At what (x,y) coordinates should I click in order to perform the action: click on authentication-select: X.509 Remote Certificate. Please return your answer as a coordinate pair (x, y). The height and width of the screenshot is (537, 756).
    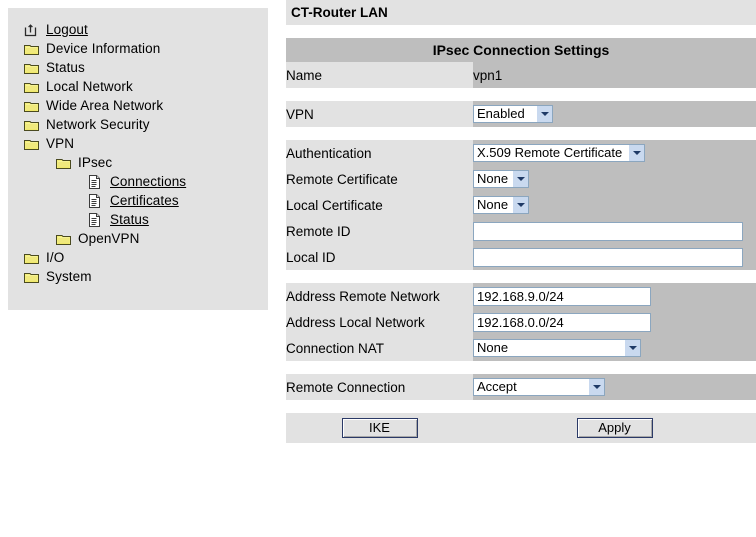
    Looking at the image, I should click on (559, 153).